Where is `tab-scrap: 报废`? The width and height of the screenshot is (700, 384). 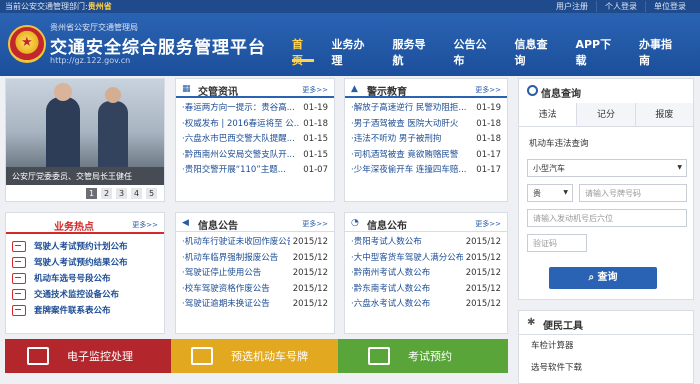 tab-scrap: 报废 is located at coordinates (664, 114).